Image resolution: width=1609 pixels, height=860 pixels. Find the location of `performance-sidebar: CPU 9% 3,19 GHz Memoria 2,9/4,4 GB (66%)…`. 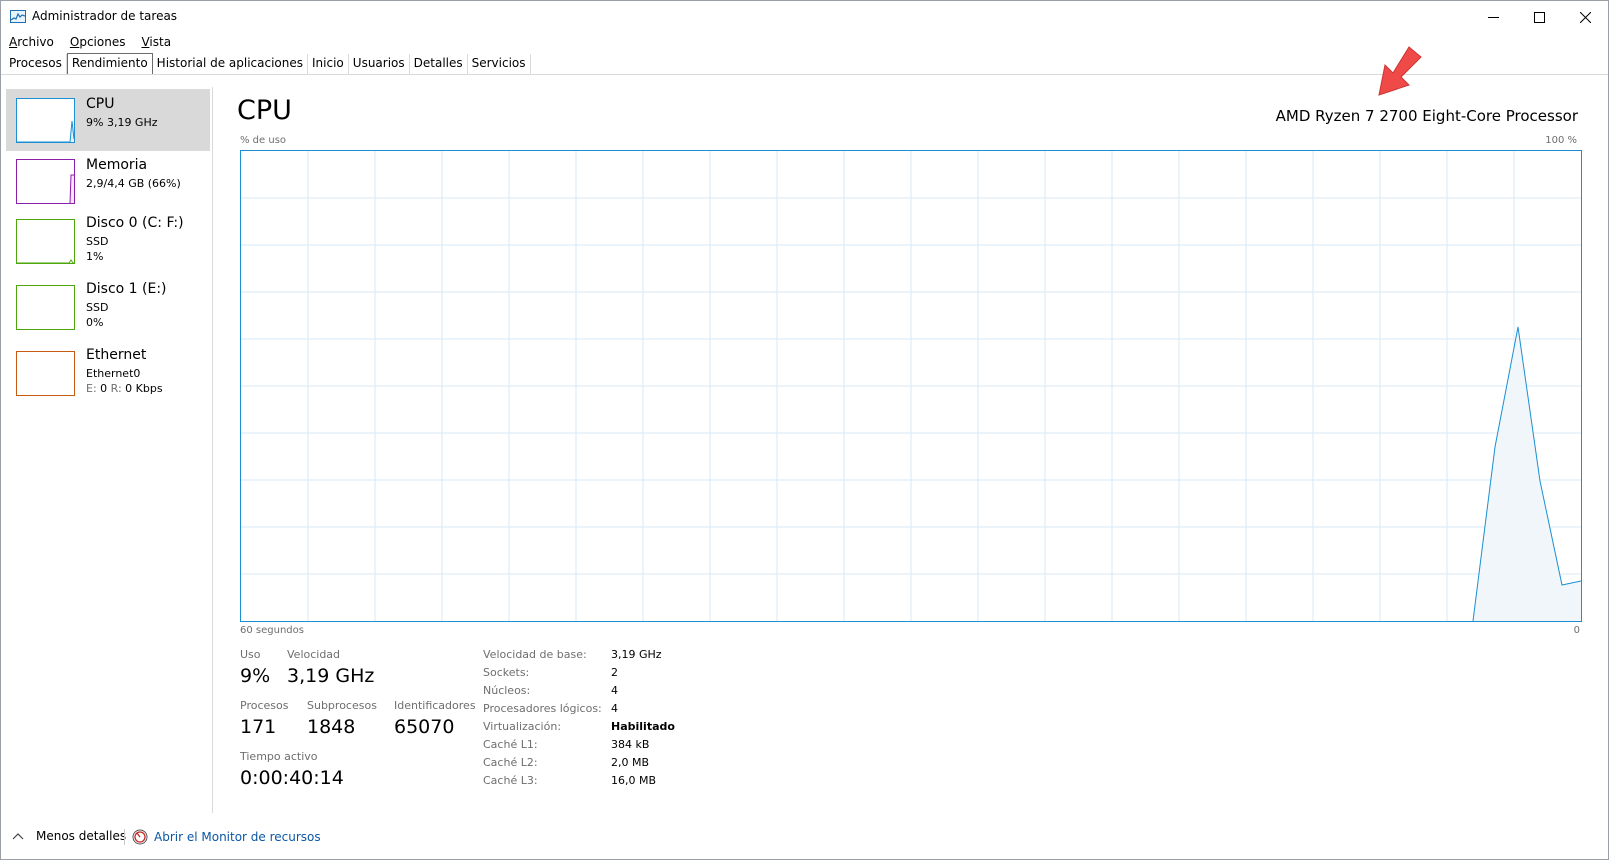

performance-sidebar: CPU 9% 3,19 GHz Memoria 2,9/4,4 GB (66%)… is located at coordinates (107, 450).